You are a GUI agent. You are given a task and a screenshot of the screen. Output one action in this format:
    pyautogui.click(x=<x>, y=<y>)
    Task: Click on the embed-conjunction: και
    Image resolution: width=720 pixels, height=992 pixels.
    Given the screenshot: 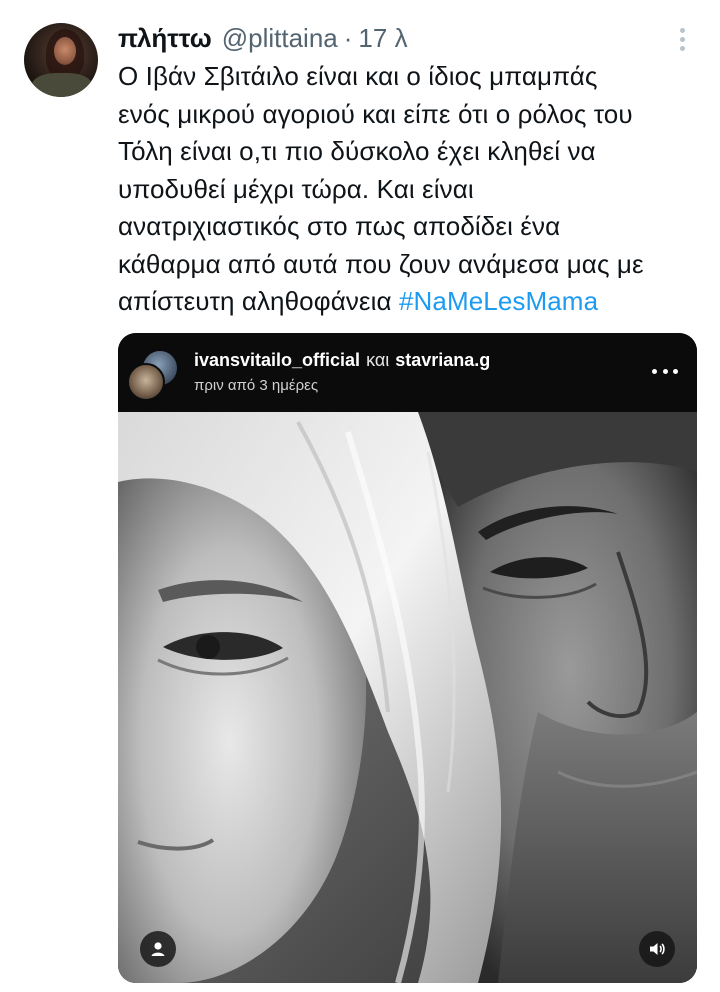 What is the action you would take?
    pyautogui.click(x=378, y=360)
    